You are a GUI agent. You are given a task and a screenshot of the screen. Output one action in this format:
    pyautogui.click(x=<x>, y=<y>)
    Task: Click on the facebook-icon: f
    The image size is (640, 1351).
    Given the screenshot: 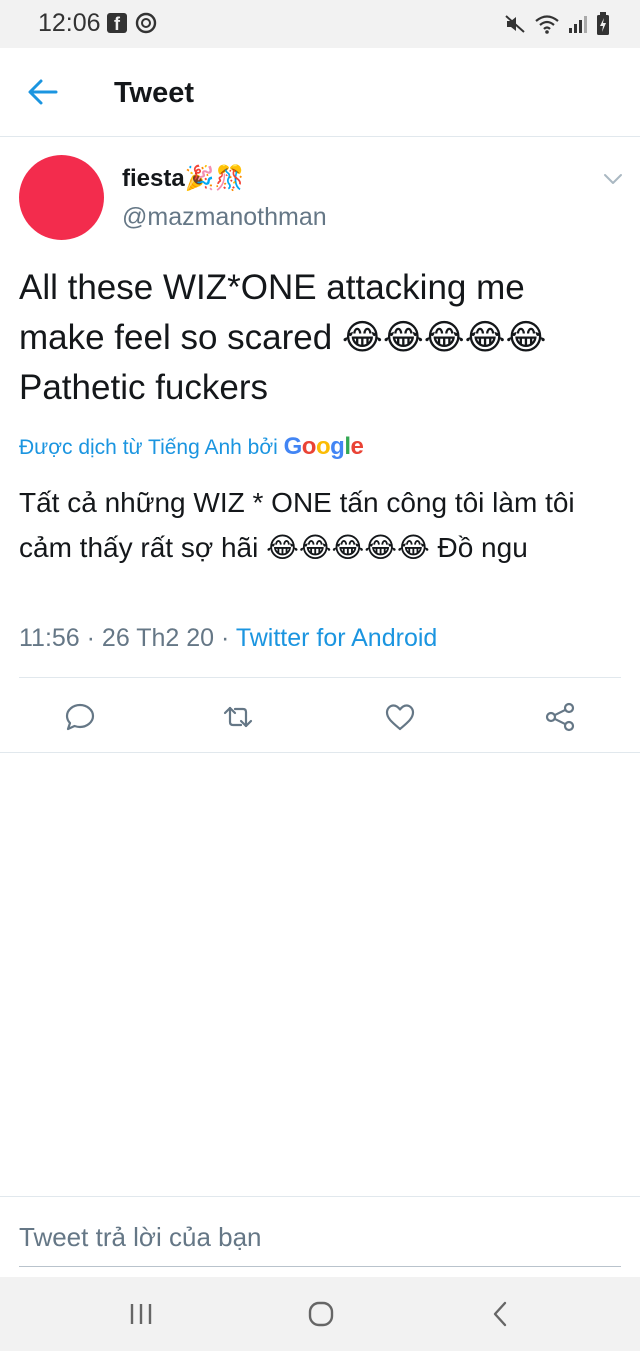 What is the action you would take?
    pyautogui.click(x=117, y=23)
    